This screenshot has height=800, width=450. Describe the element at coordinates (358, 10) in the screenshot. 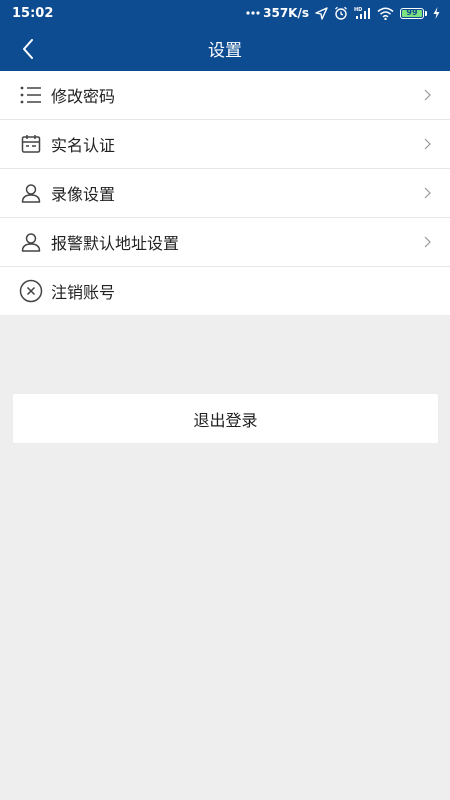

I see `svg-text: HD` at that location.